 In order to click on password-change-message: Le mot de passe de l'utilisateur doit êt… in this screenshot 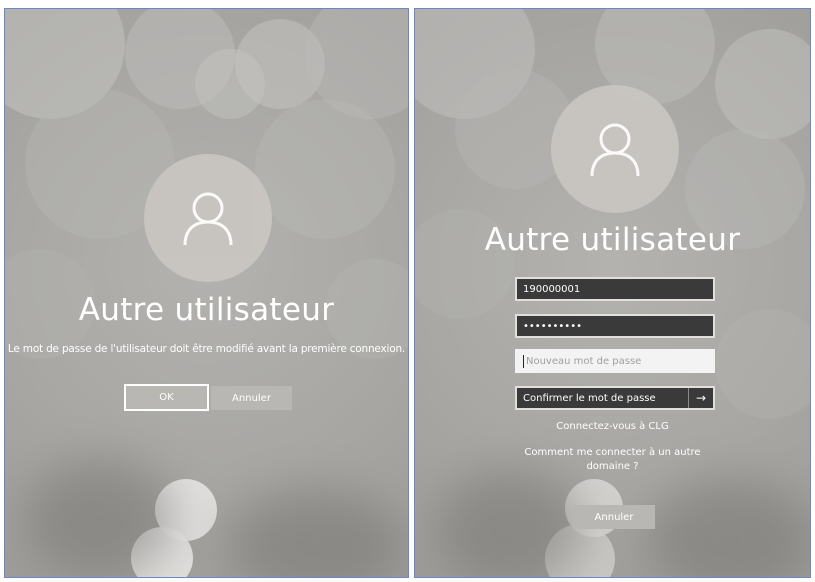, I will do `click(206, 349)`.